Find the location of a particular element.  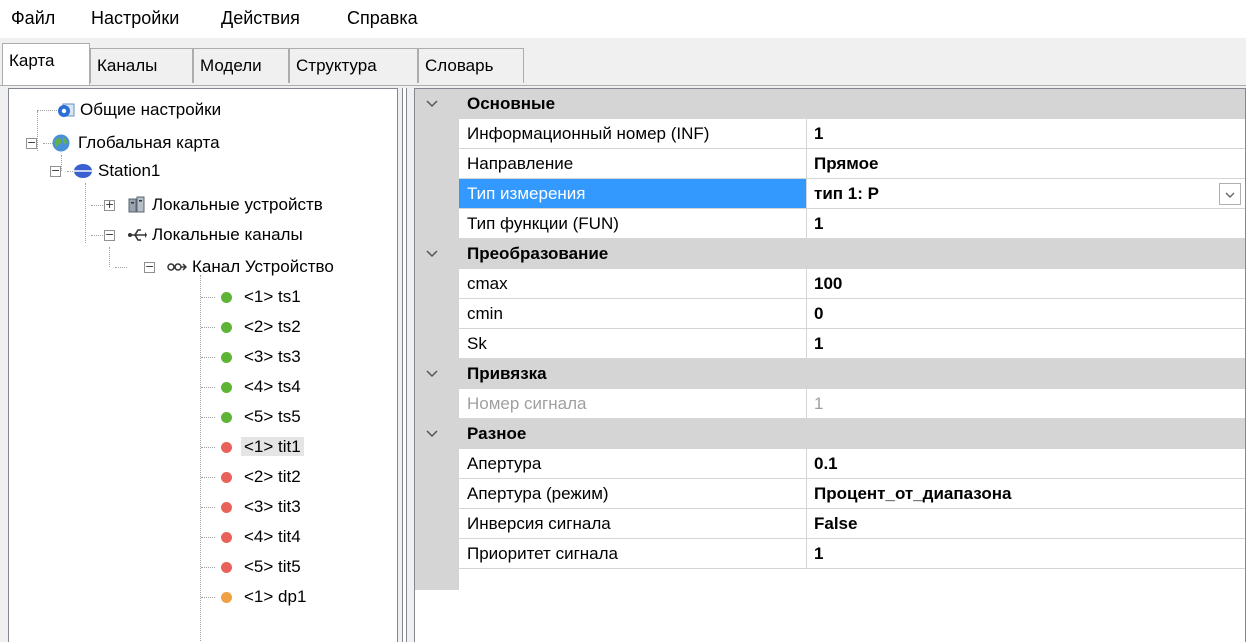

tree-node-signal: <4> ts4 is located at coordinates (262, 387).